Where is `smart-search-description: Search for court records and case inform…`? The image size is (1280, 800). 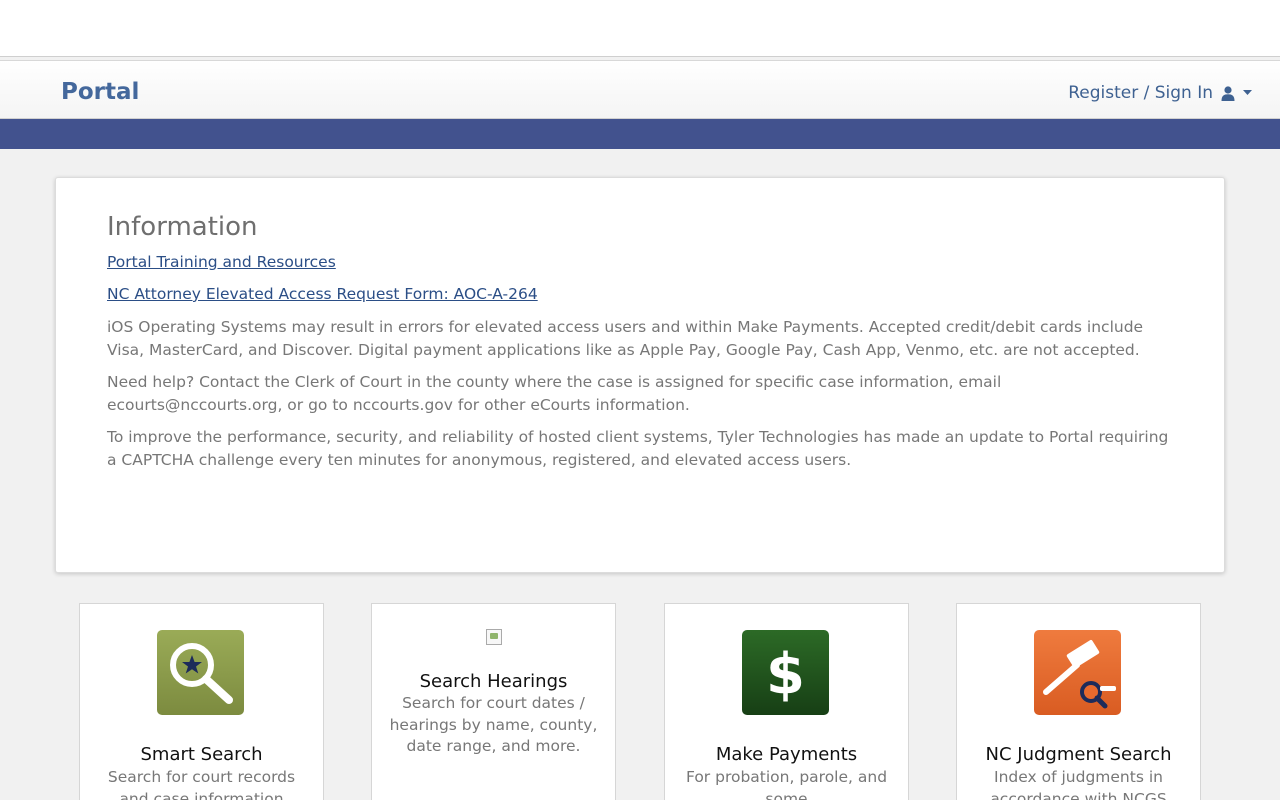
smart-search-description: Search for court records and case inform… is located at coordinates (201, 784).